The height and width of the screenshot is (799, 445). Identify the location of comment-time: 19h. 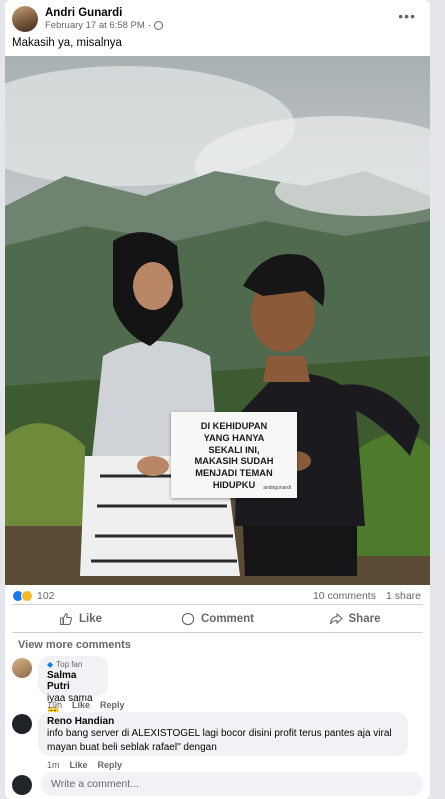
(54, 705).